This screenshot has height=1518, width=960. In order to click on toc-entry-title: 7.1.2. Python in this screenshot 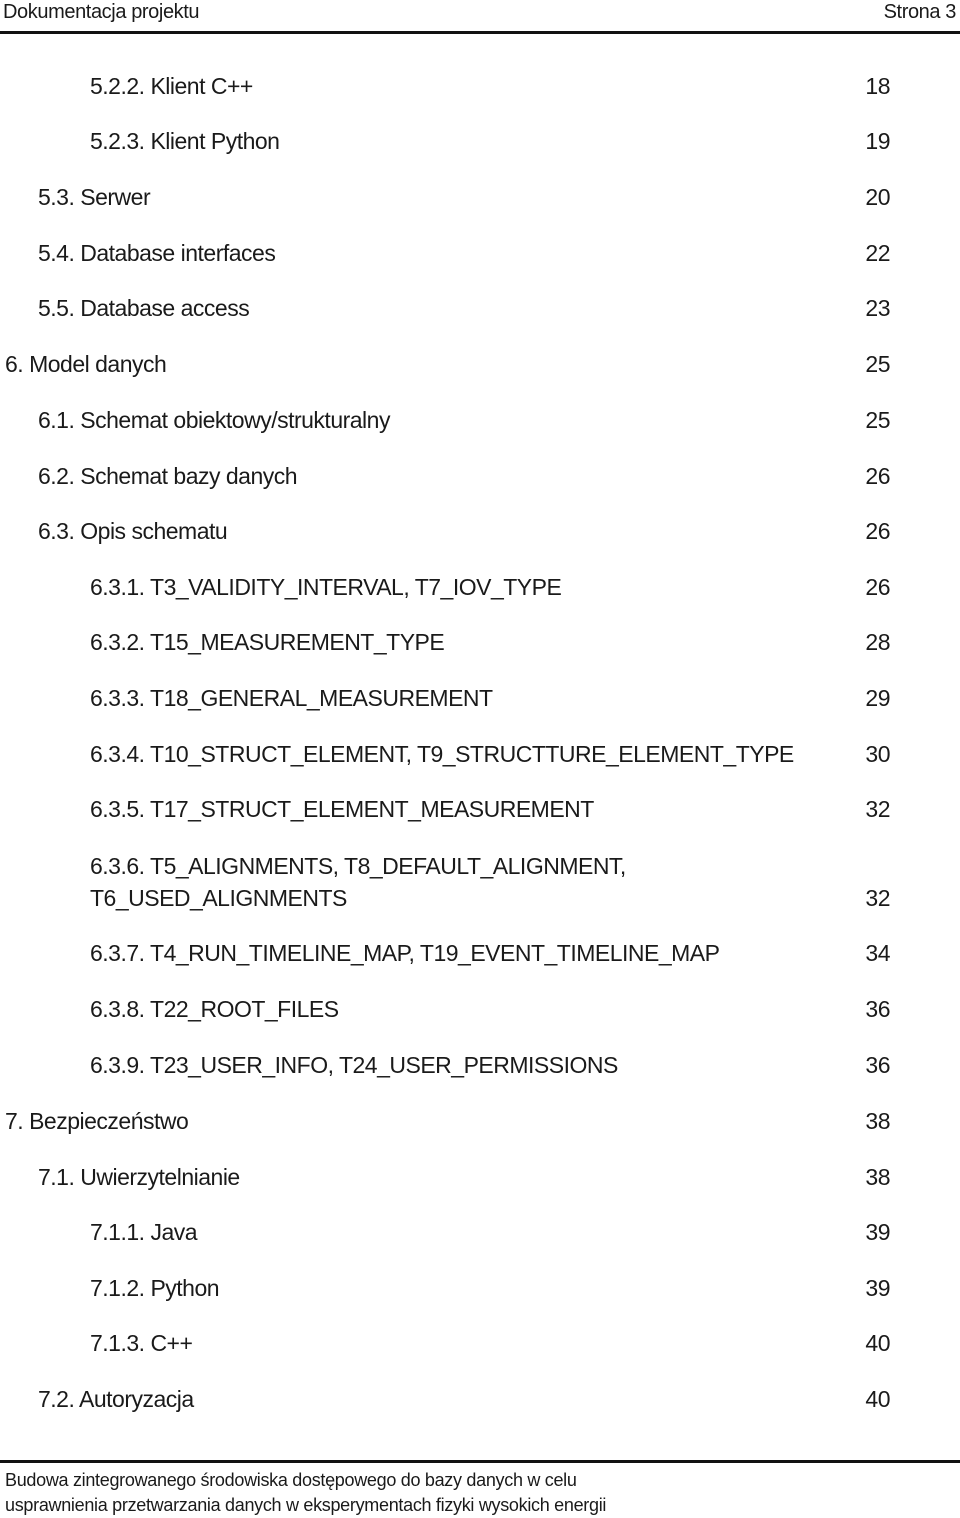, I will do `click(155, 1288)`.